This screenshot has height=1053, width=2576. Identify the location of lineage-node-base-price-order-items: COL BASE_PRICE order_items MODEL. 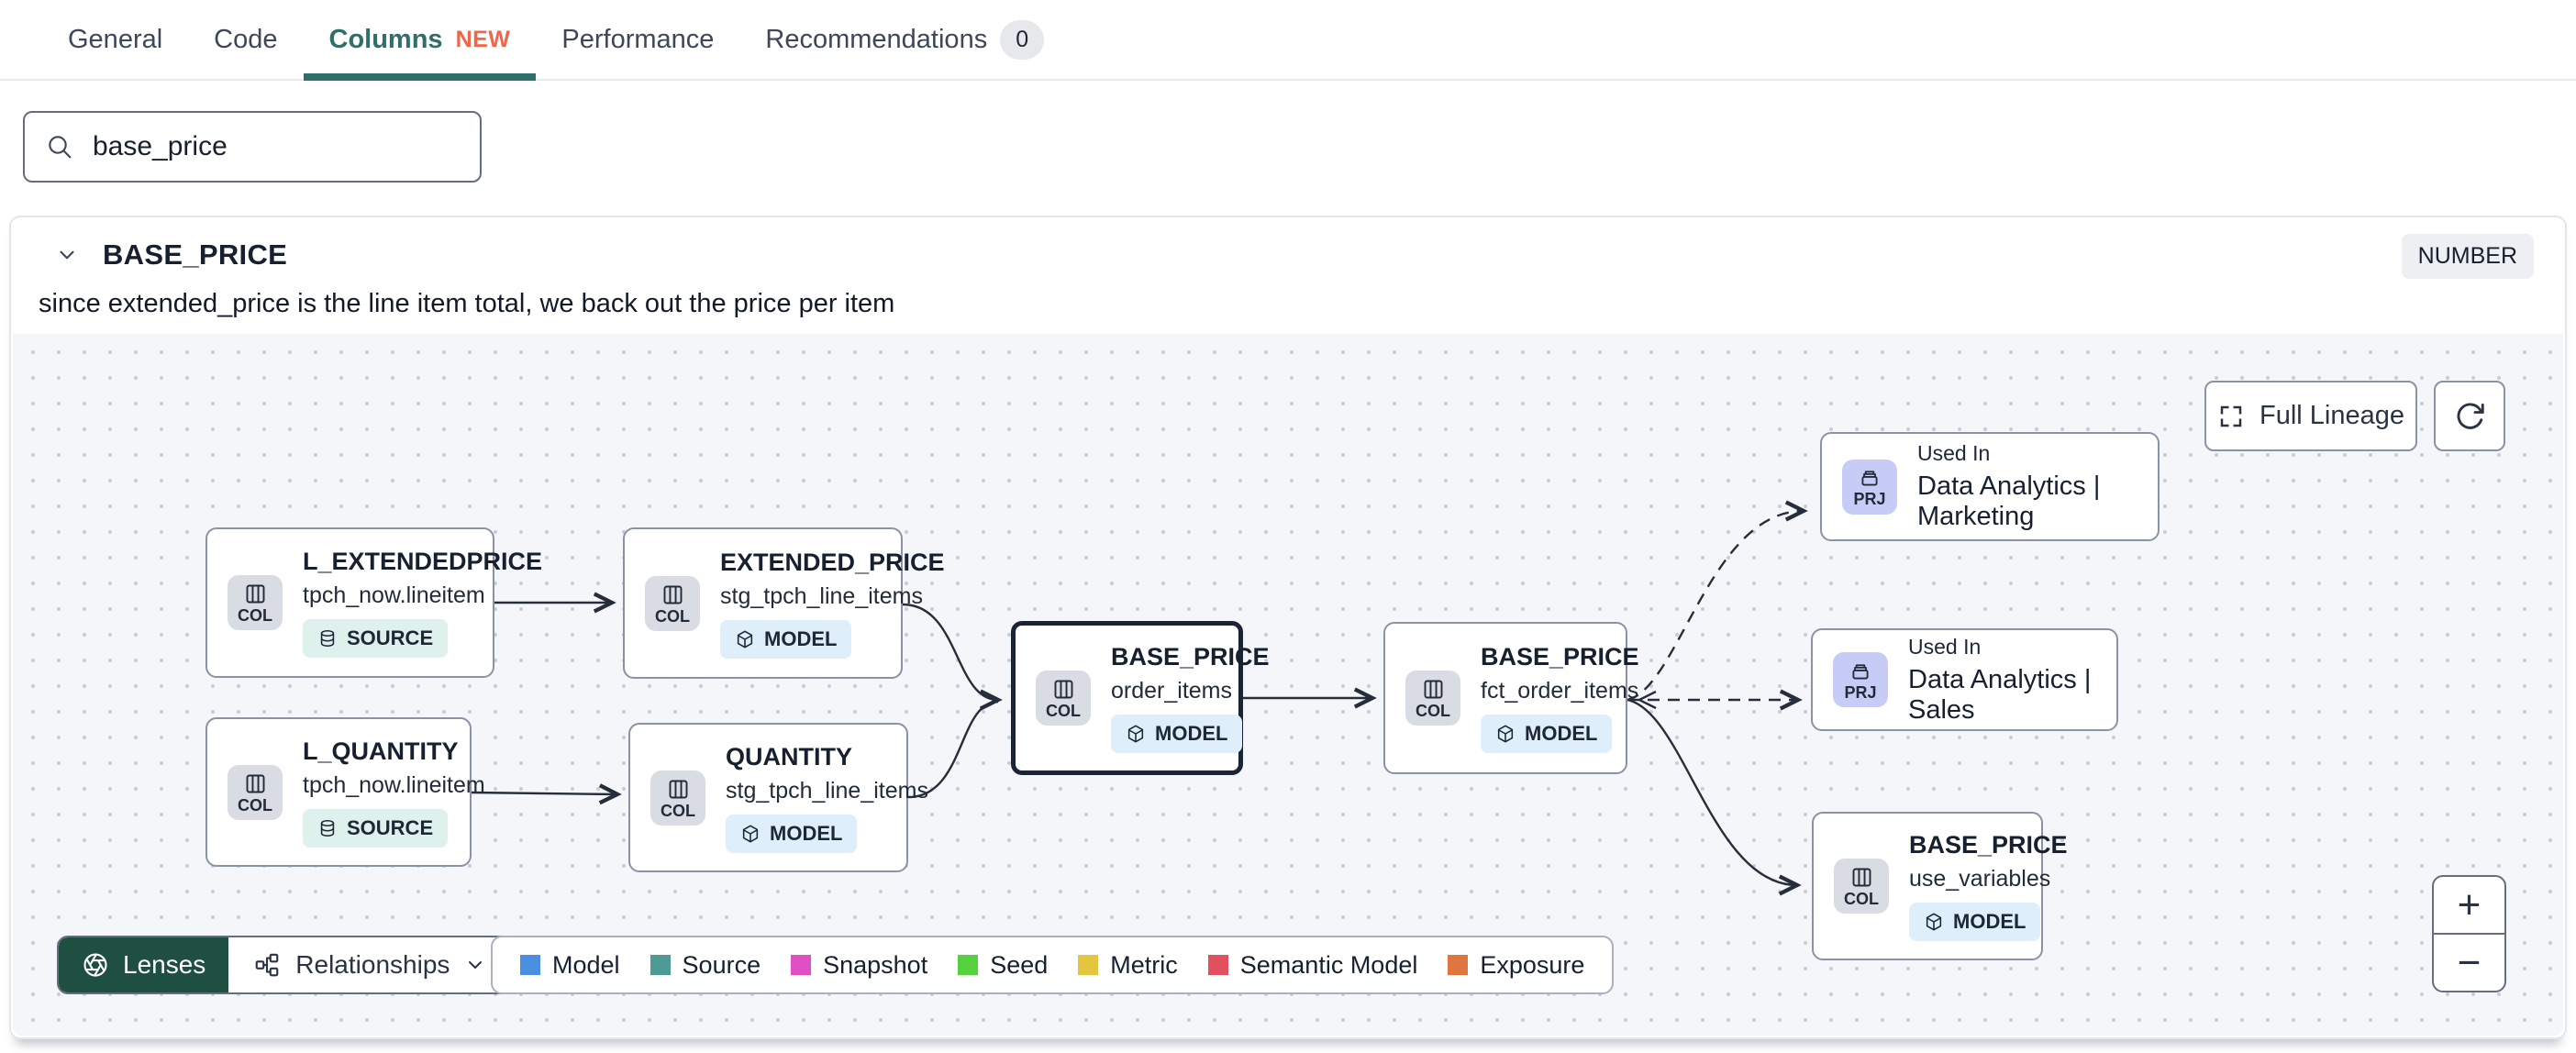
(1140, 698).